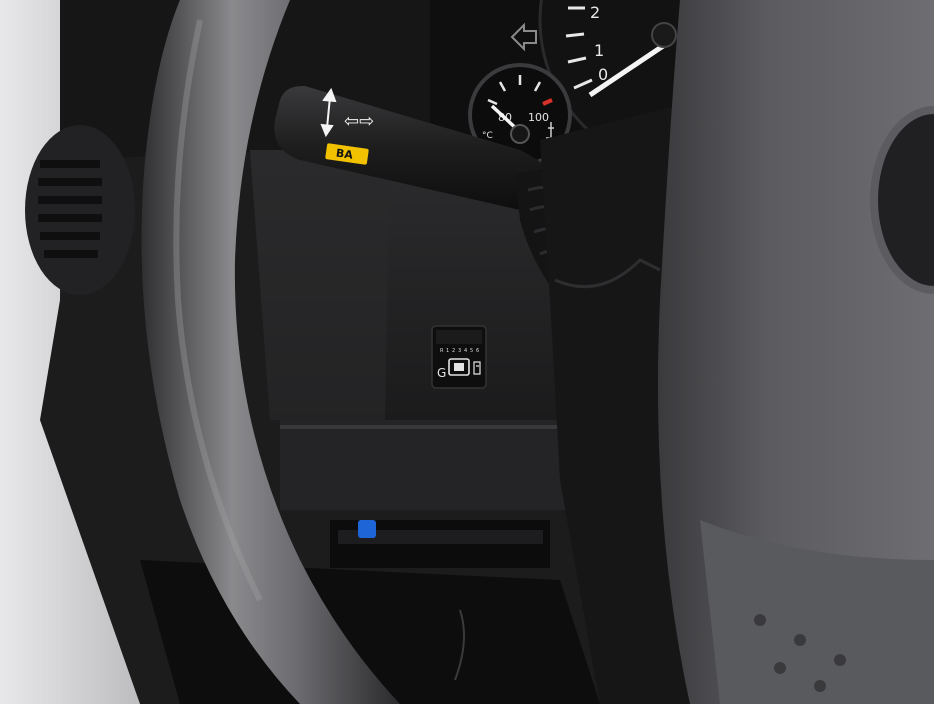 Image resolution: width=934 pixels, height=704 pixels. What do you see at coordinates (471, 351) in the screenshot?
I see `svg-text: 5` at bounding box center [471, 351].